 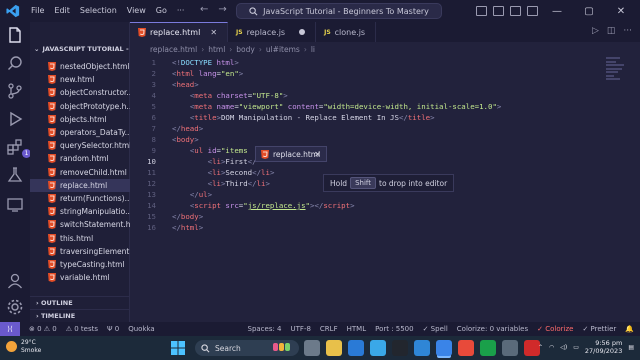 What do you see at coordinates (202, 172) in the screenshot?
I see `code-line: 11 <li>Second</li>` at bounding box center [202, 172].